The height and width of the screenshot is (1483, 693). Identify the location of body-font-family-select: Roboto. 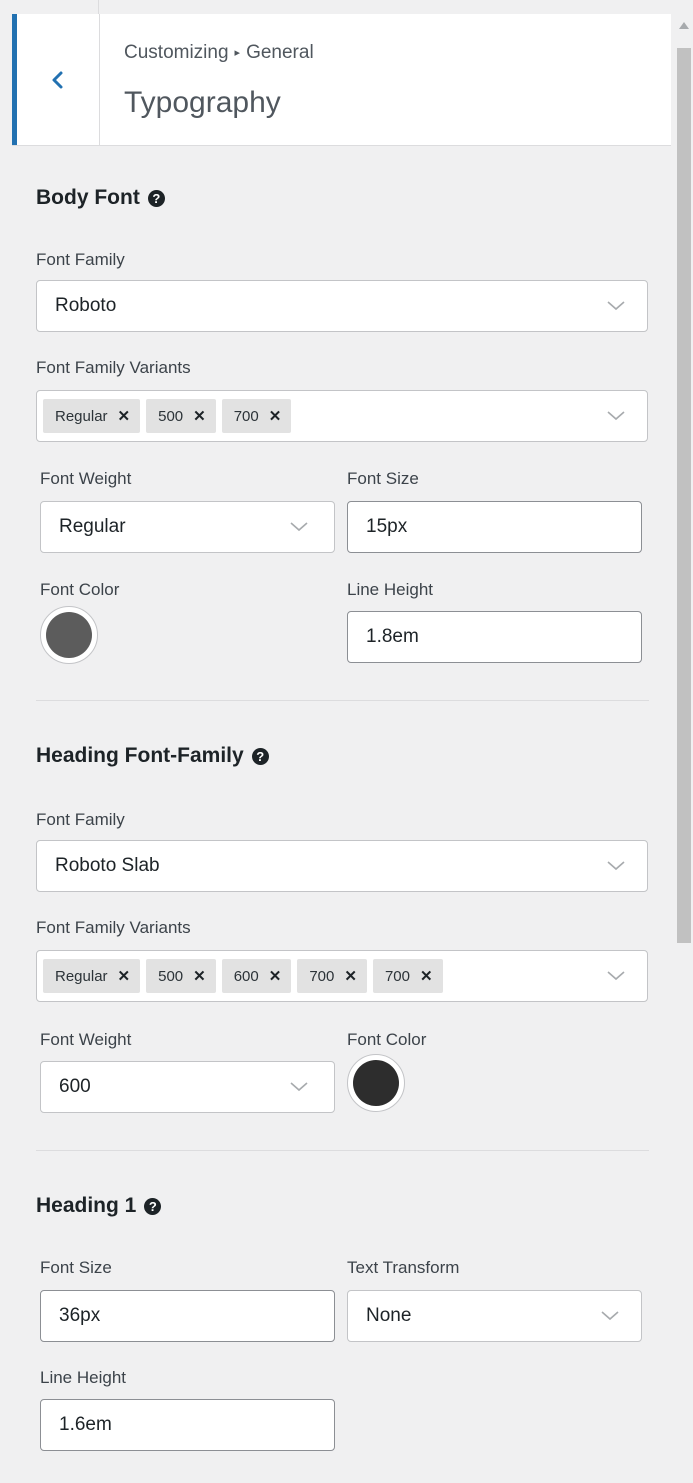
(342, 306).